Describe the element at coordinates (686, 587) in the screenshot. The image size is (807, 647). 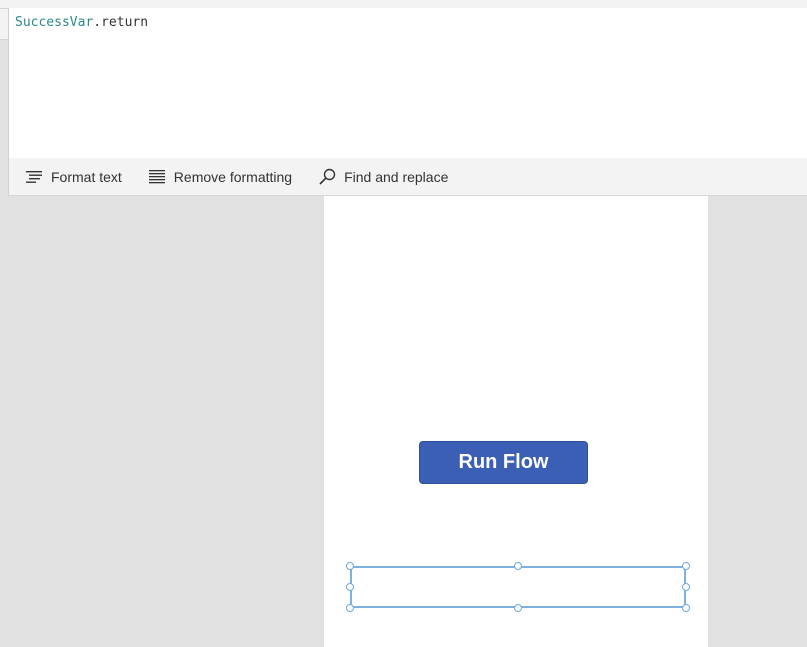
I see `resize-handle-middle-right` at that location.